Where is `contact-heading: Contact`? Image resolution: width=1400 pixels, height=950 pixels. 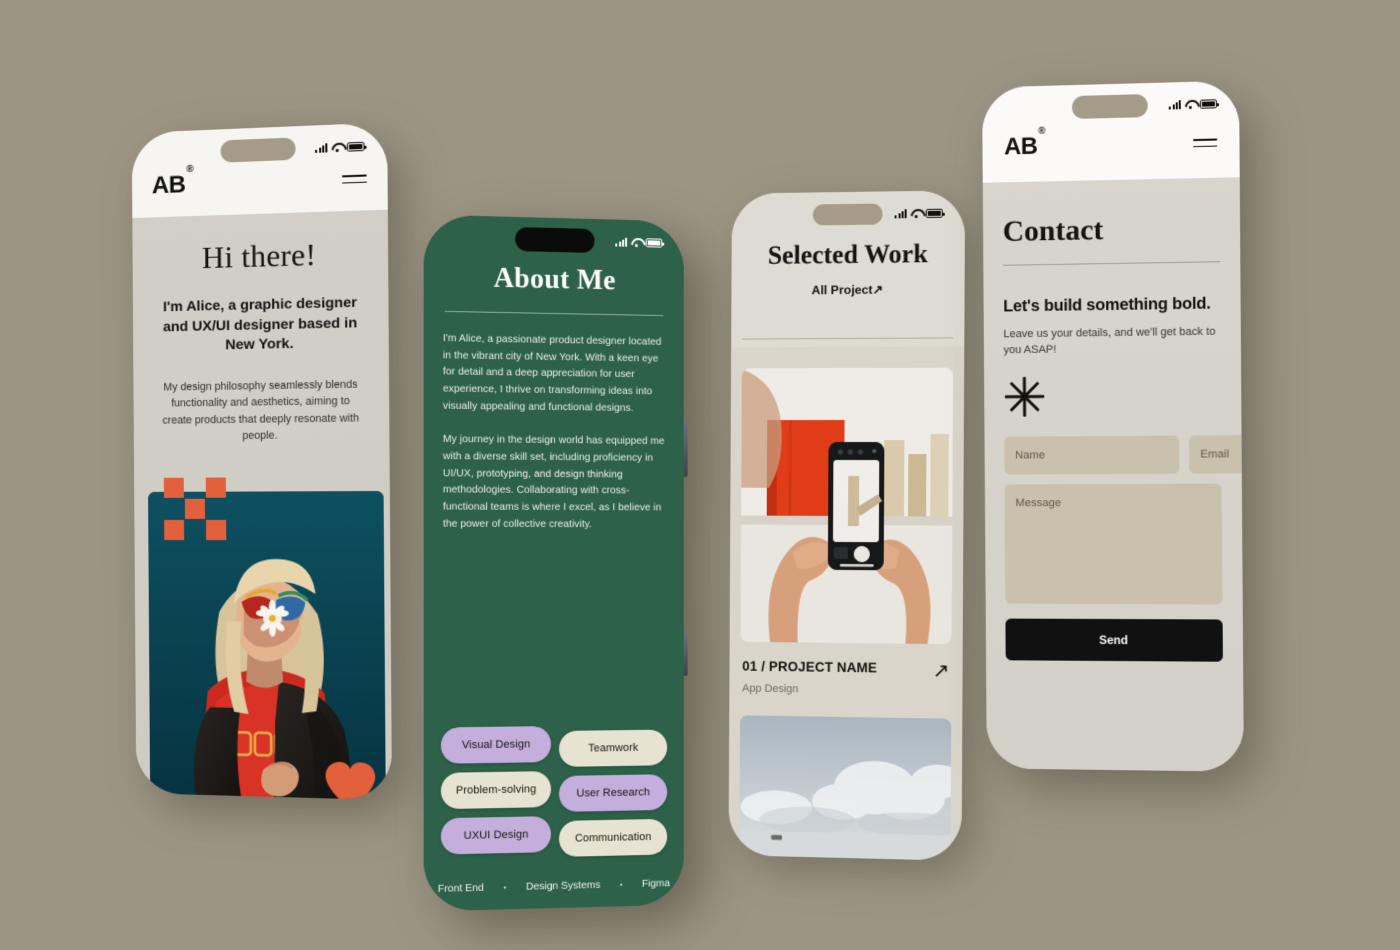 contact-heading: Contact is located at coordinates (1053, 230).